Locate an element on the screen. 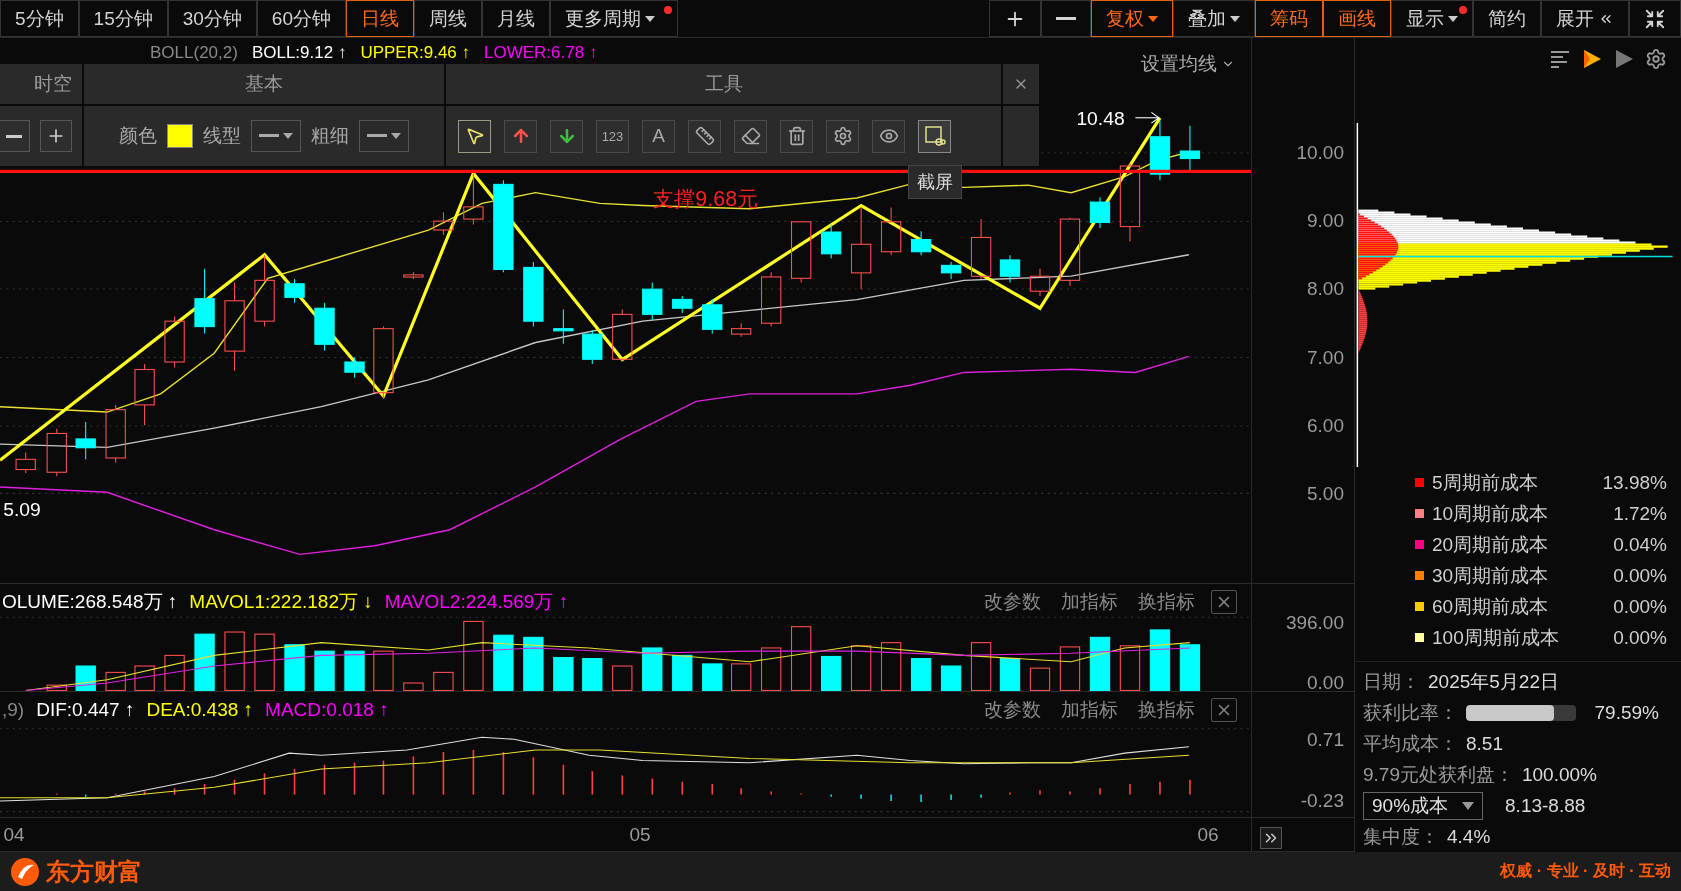 The image size is (1681, 891). indicator-value: MAVOL1:222.182万 ↓ is located at coordinates (281, 602).